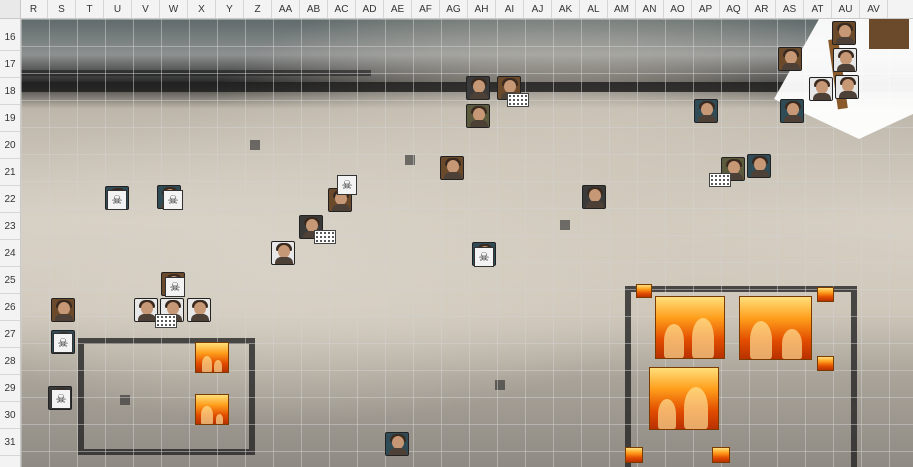 This screenshot has width=913, height=467. Describe the element at coordinates (10, 361) in the screenshot. I see `row-header-cell: 28` at that location.